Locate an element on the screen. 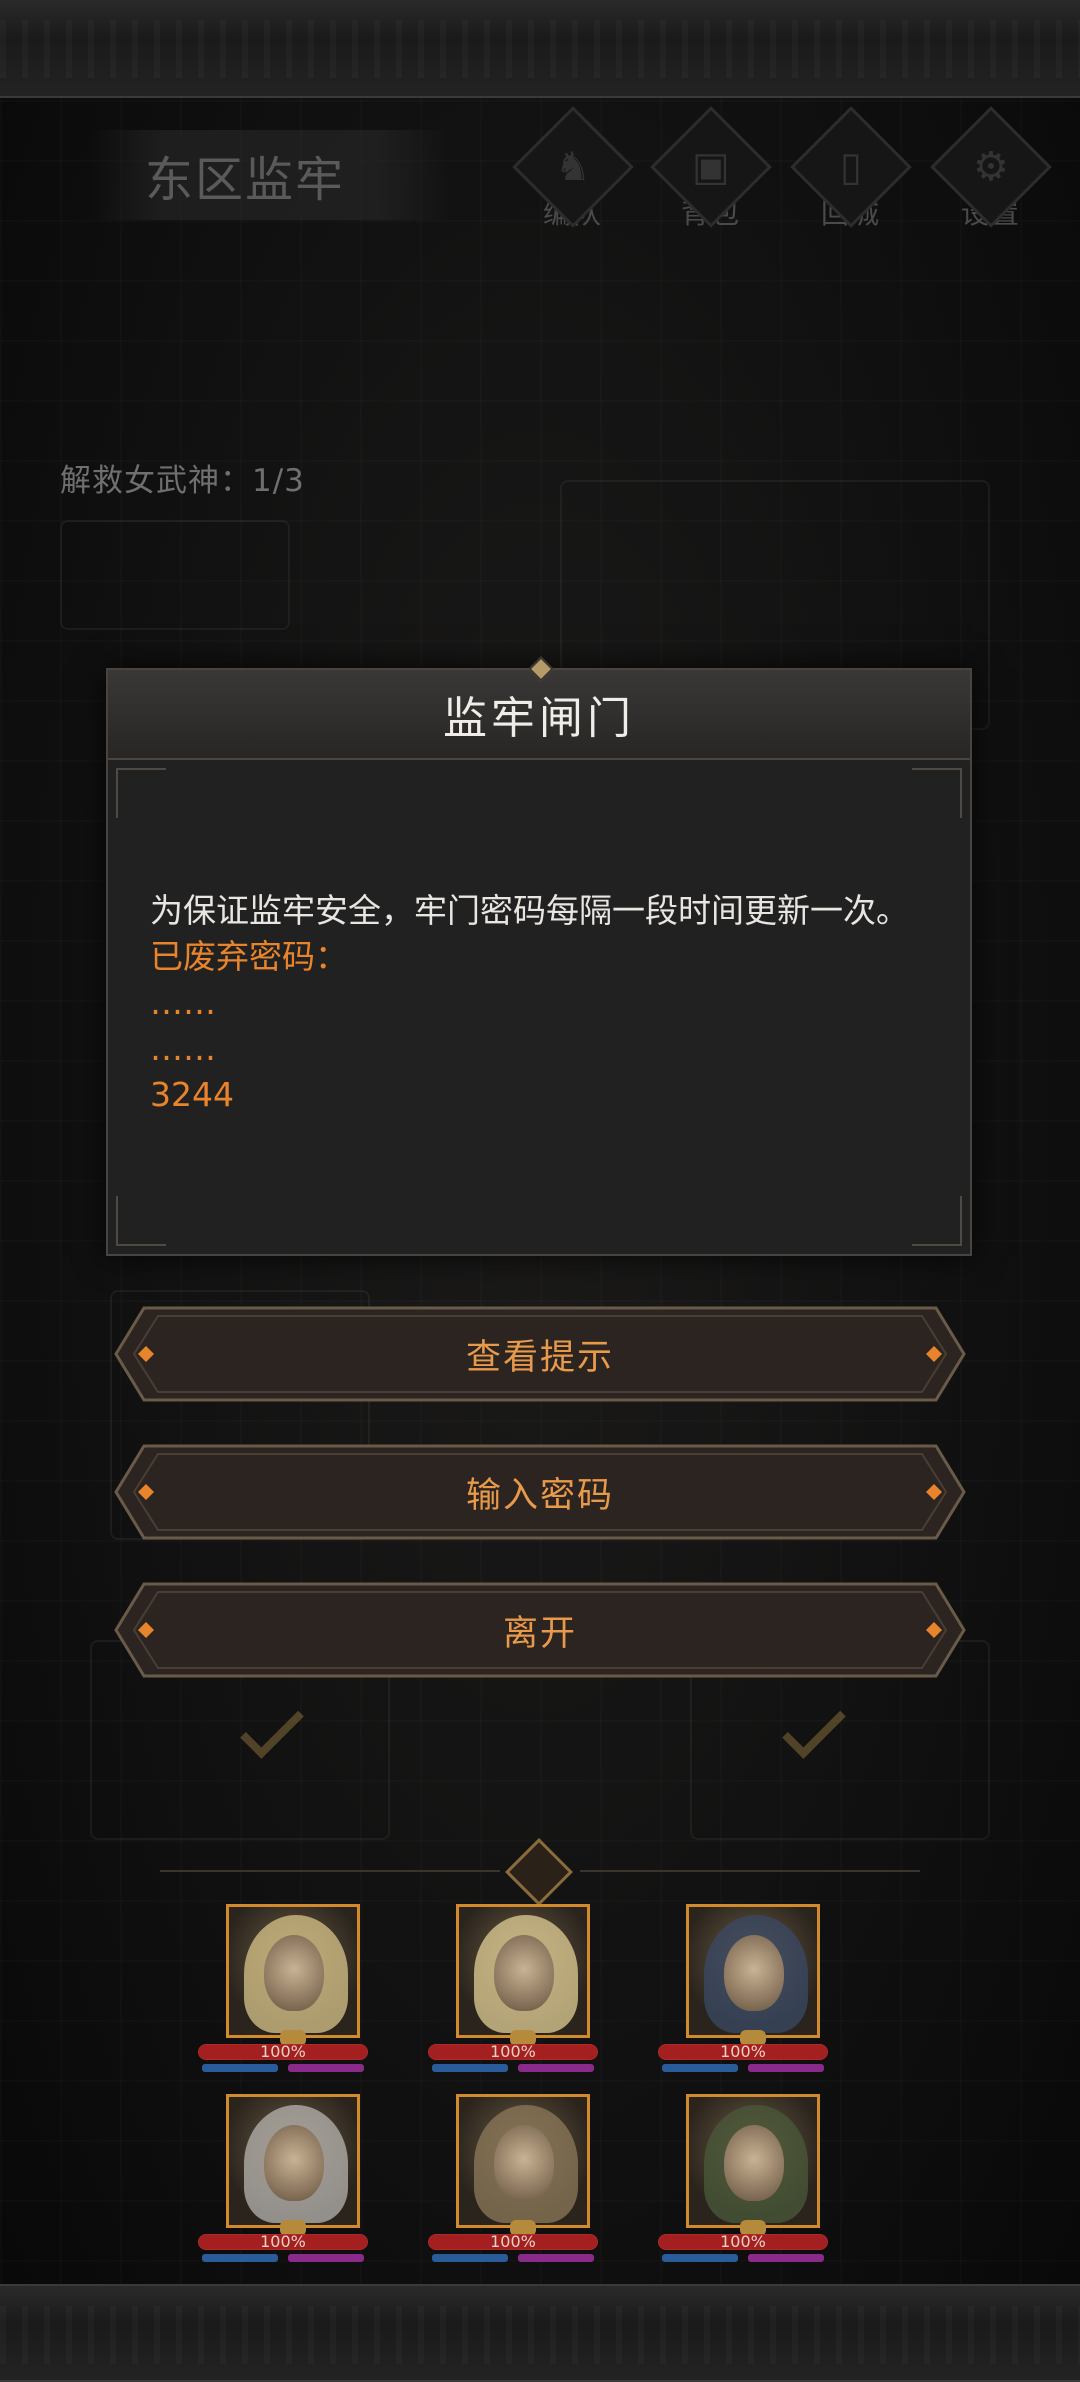 The width and height of the screenshot is (1080, 2382). dialog-title: 监牢闸门 is located at coordinates (539, 718).